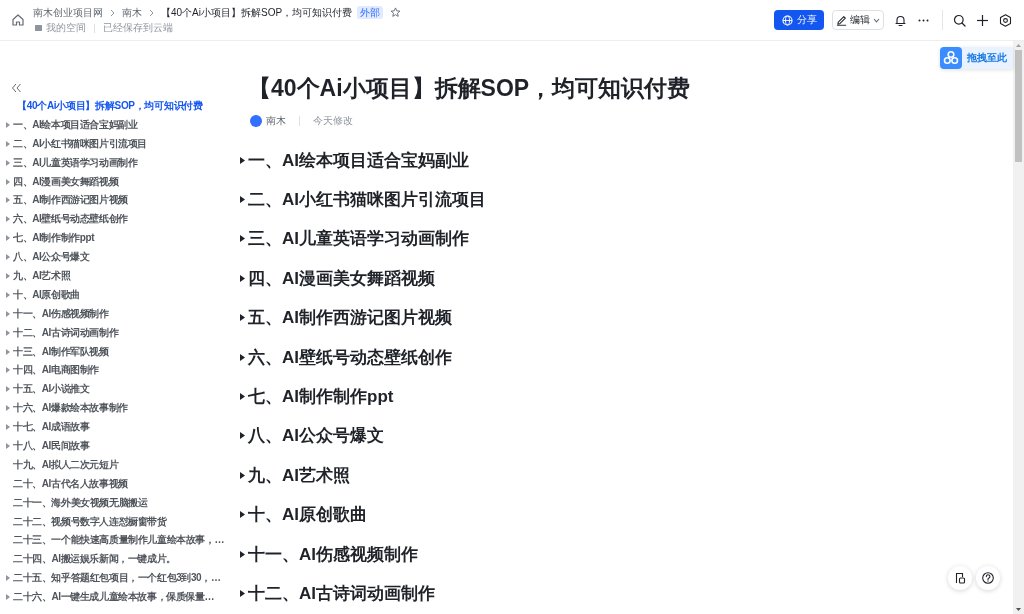 This screenshot has height=614, width=1024. Describe the element at coordinates (51, 445) in the screenshot. I see `toc-item: 十八、AI民间故事` at that location.